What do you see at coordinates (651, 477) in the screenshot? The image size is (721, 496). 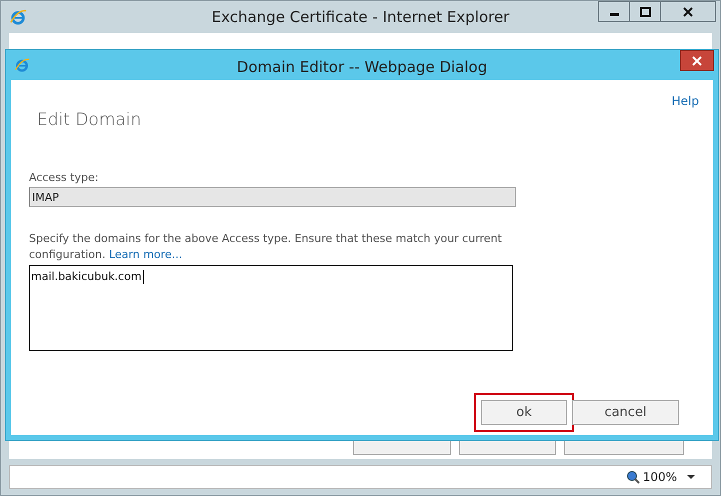 I see `zoom-button: 100%` at bounding box center [651, 477].